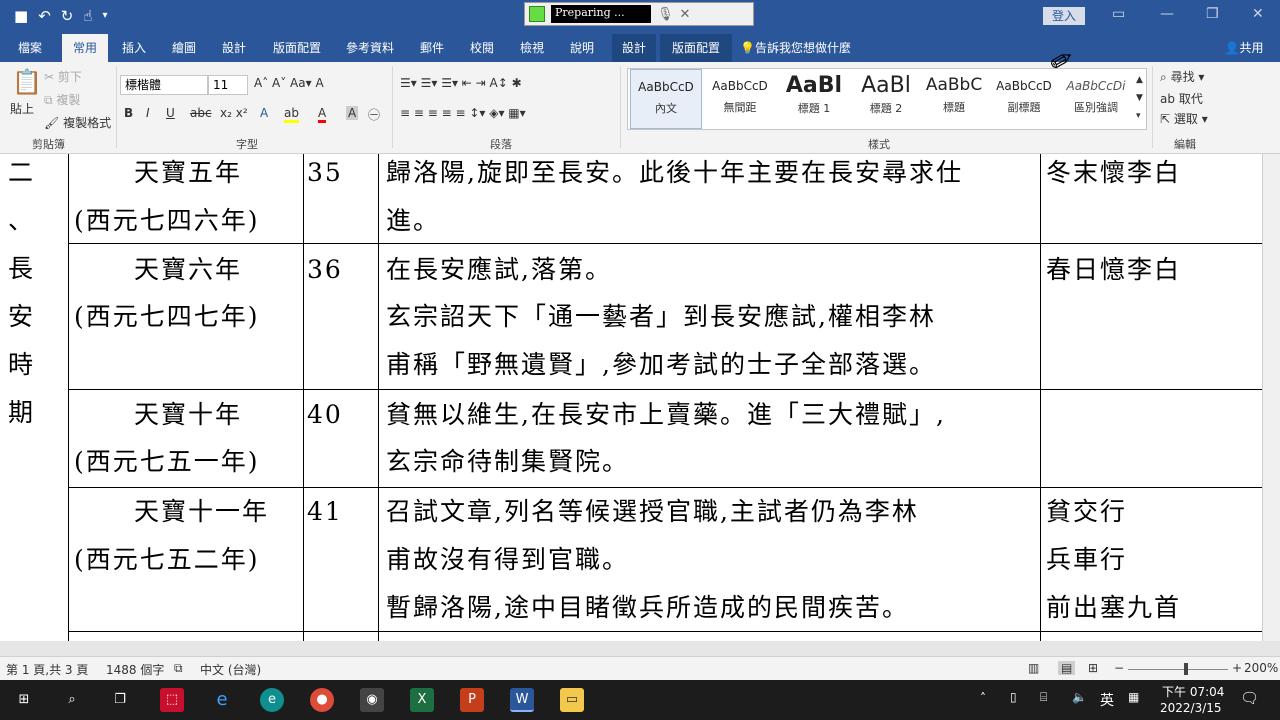 This screenshot has height=720, width=1280. Describe the element at coordinates (482, 48) in the screenshot. I see `tab-review: 校閱` at that location.